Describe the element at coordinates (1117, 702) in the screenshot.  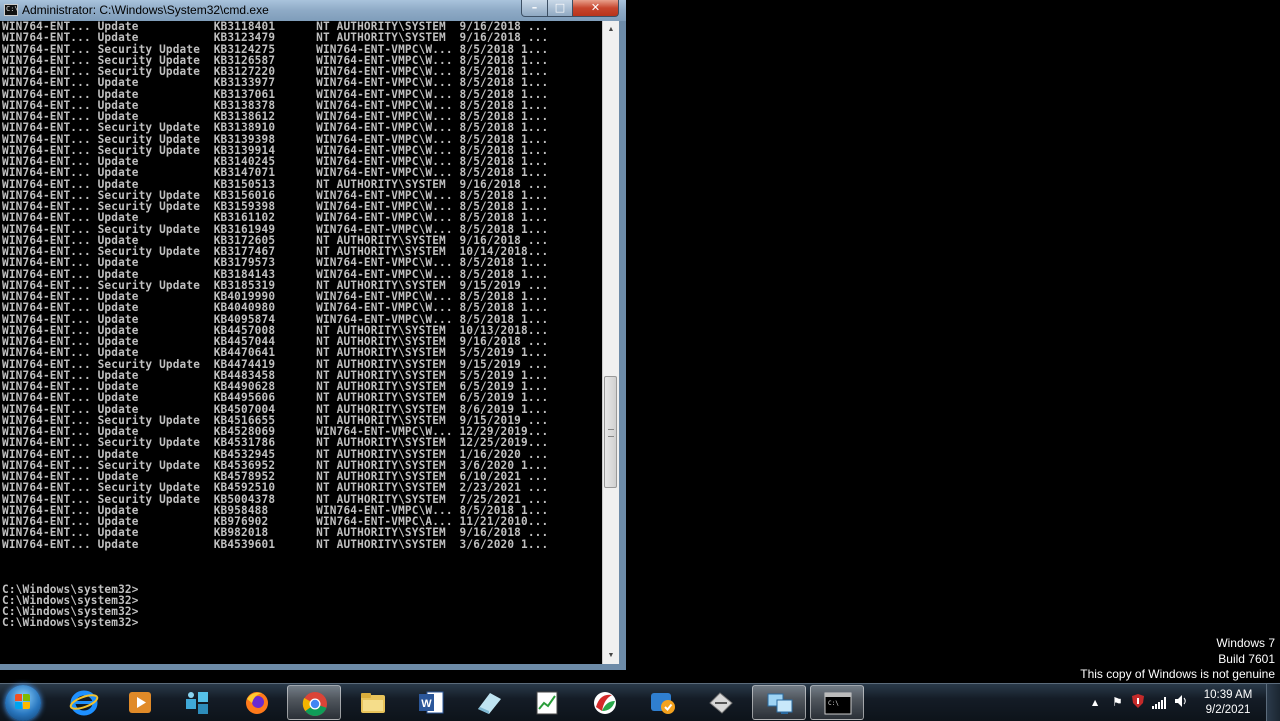
I see `action-center-flag-icon: ⚑` at that location.